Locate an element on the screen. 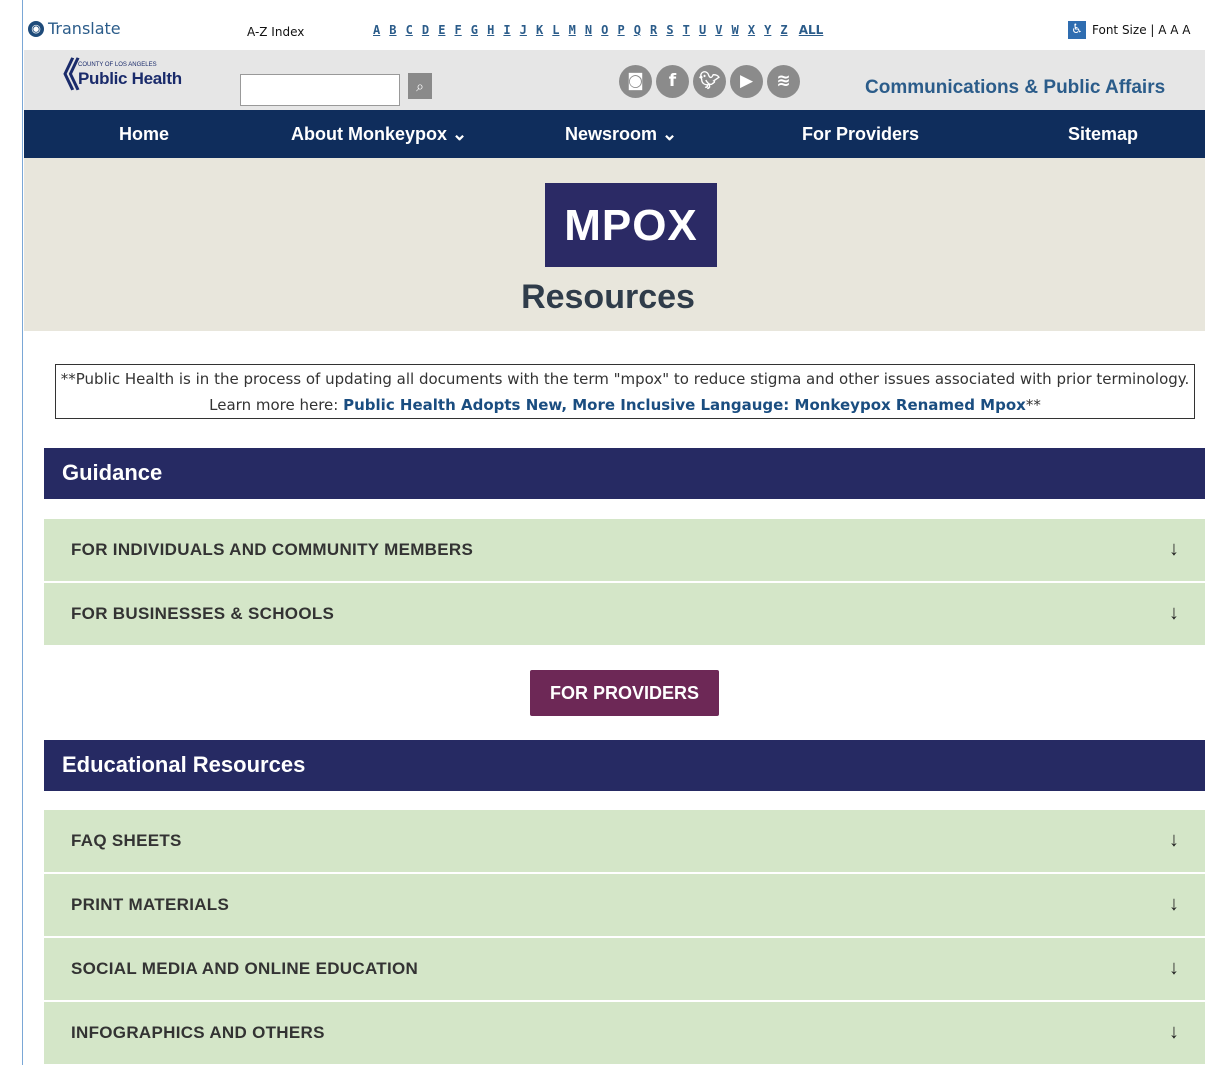  accordion-print: PRINT MATERIALS ↓ is located at coordinates (624, 905).